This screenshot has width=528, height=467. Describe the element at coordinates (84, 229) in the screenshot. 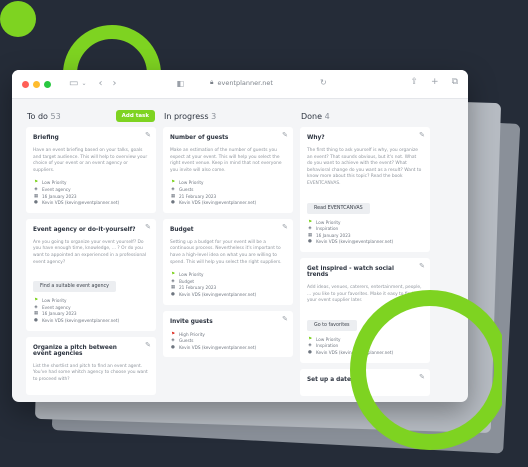

I see `task-title: Event agency or do-it-yourself?` at that location.